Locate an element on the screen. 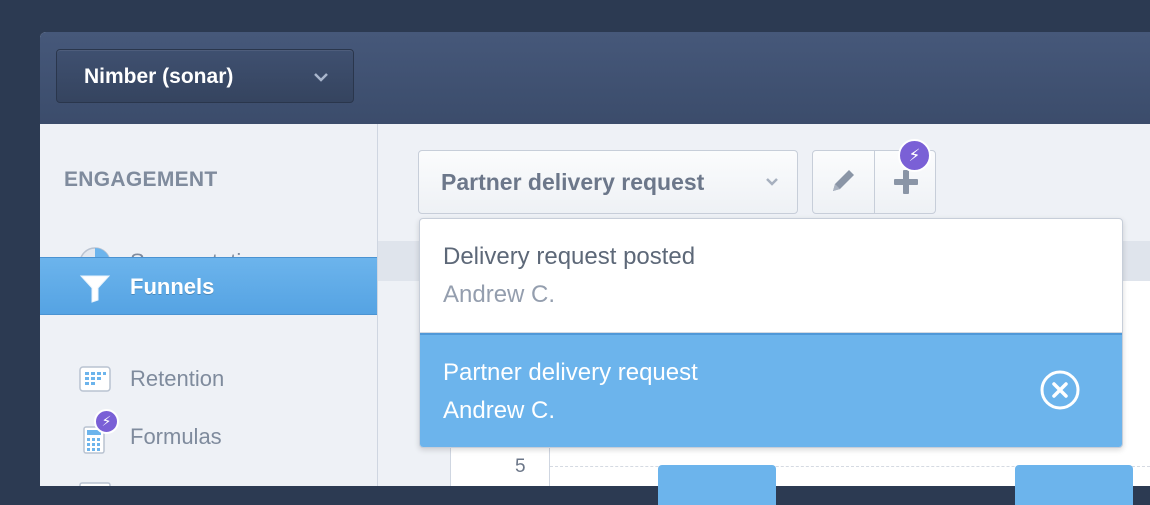  sidebar-item-live-view: Live view is located at coordinates (208, 476).